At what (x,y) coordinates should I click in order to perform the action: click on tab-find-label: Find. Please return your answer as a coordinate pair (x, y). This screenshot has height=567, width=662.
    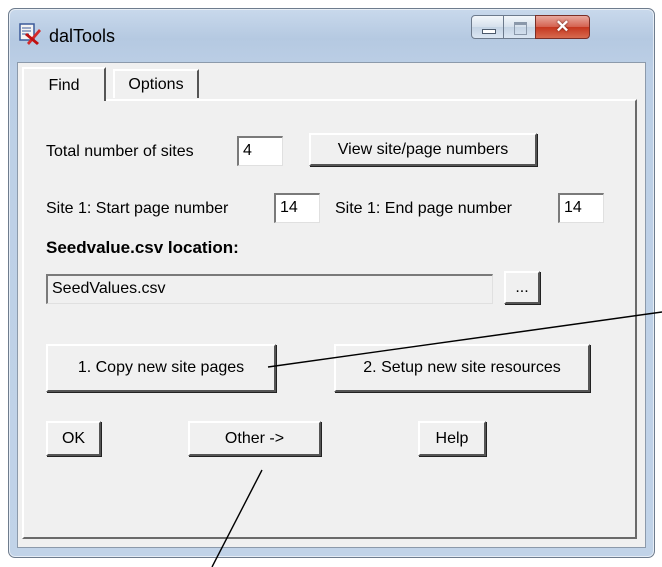
    Looking at the image, I should click on (64, 85).